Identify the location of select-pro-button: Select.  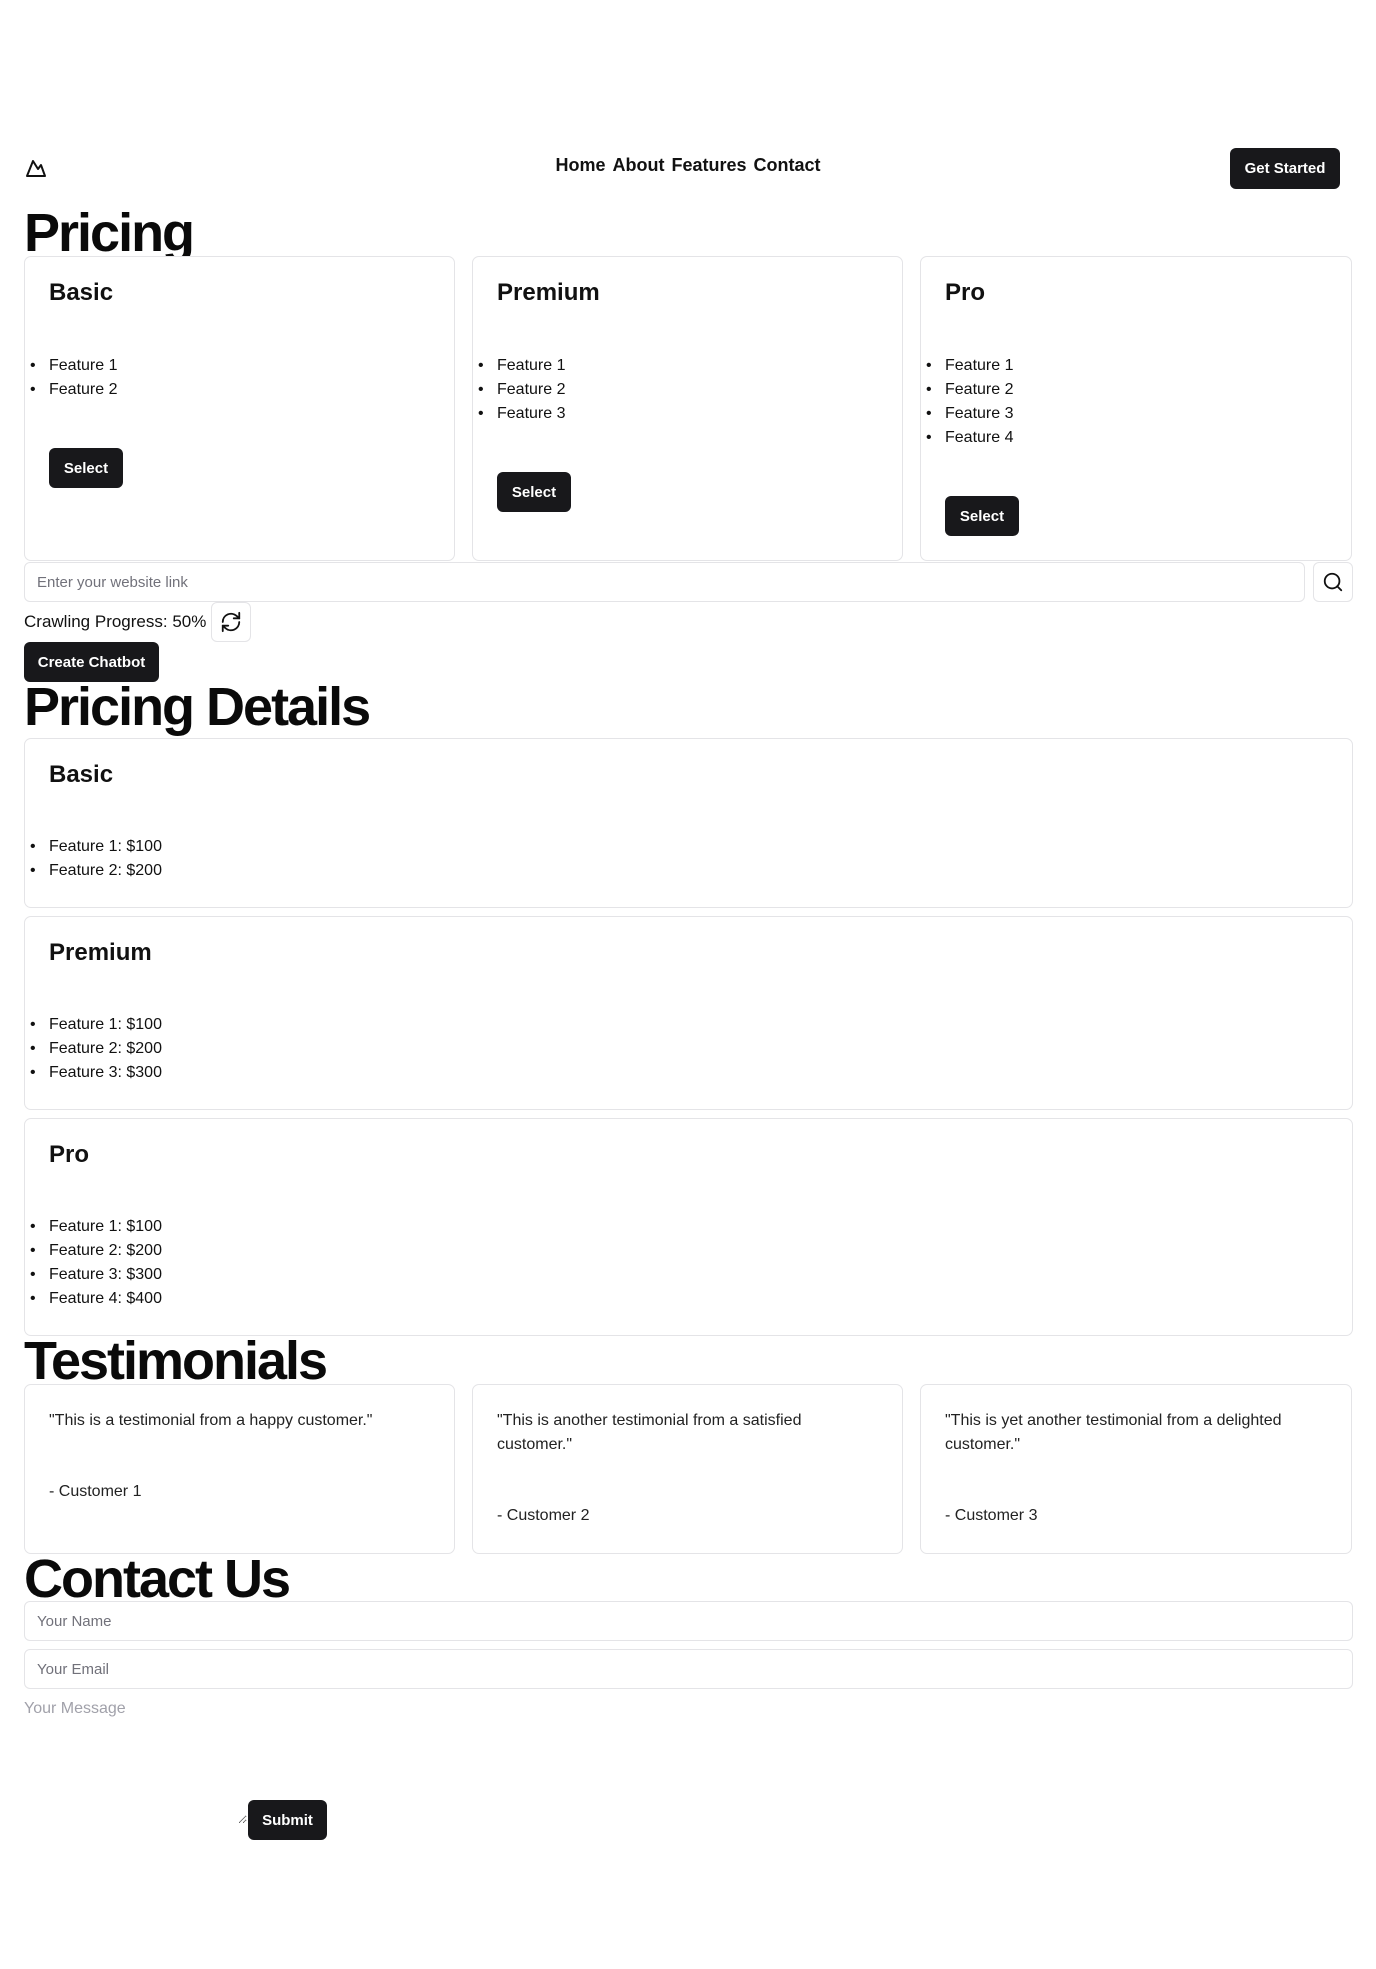
(982, 516).